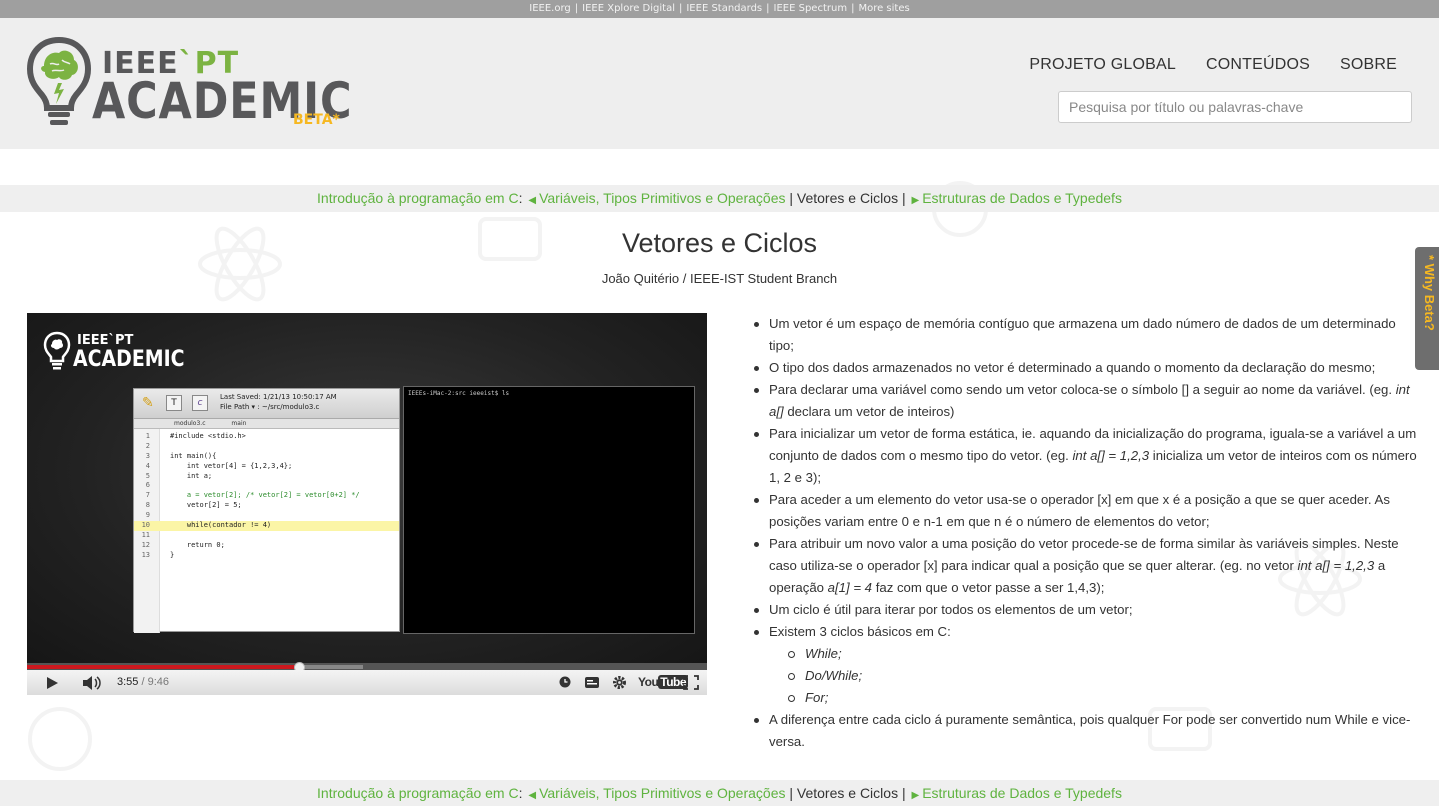 This screenshot has height=806, width=1439. I want to click on editor-tabbar: modulo3.c main, so click(266, 424).